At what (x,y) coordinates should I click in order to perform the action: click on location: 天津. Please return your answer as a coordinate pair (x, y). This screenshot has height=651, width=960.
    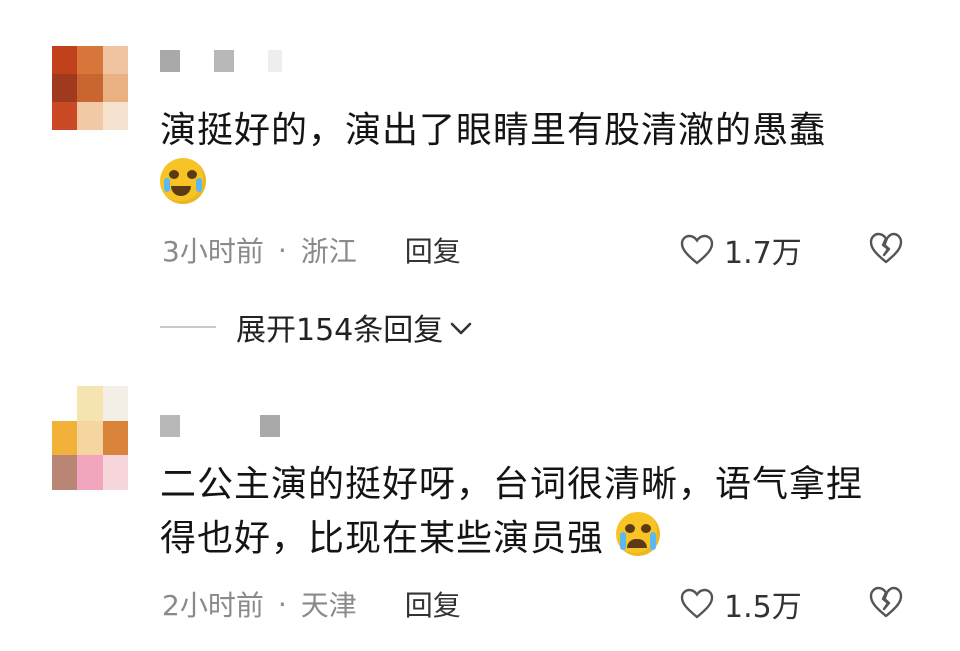
    Looking at the image, I should click on (328, 605).